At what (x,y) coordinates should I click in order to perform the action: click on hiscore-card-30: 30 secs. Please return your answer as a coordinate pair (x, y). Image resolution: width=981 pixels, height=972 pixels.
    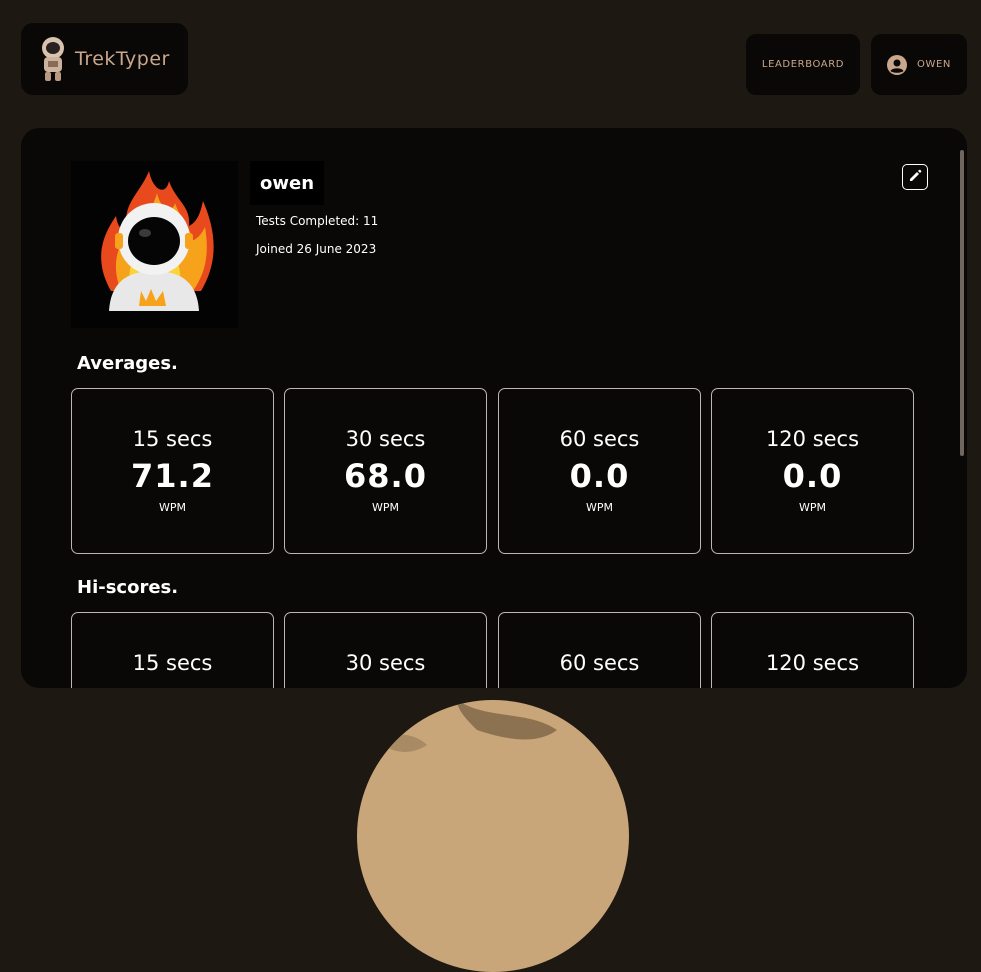
    Looking at the image, I should click on (385, 650).